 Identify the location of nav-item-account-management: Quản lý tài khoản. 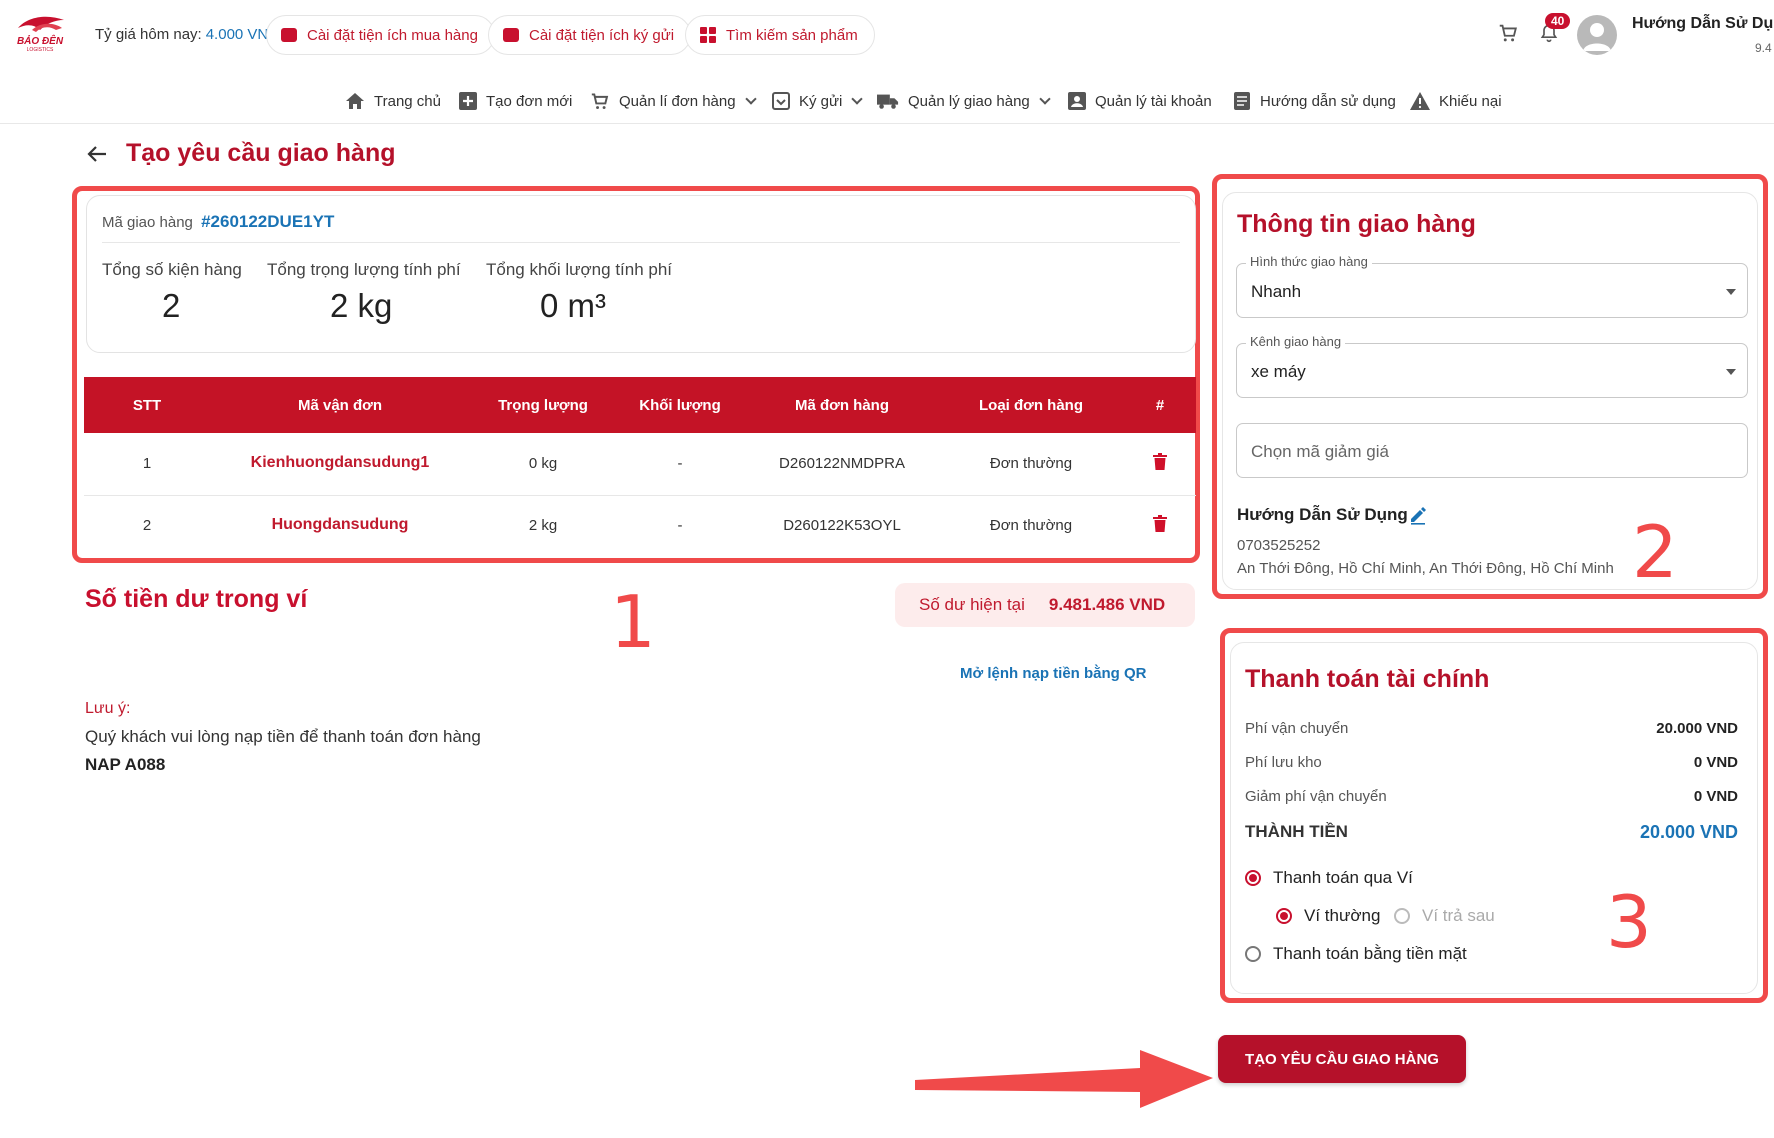
(1140, 101).